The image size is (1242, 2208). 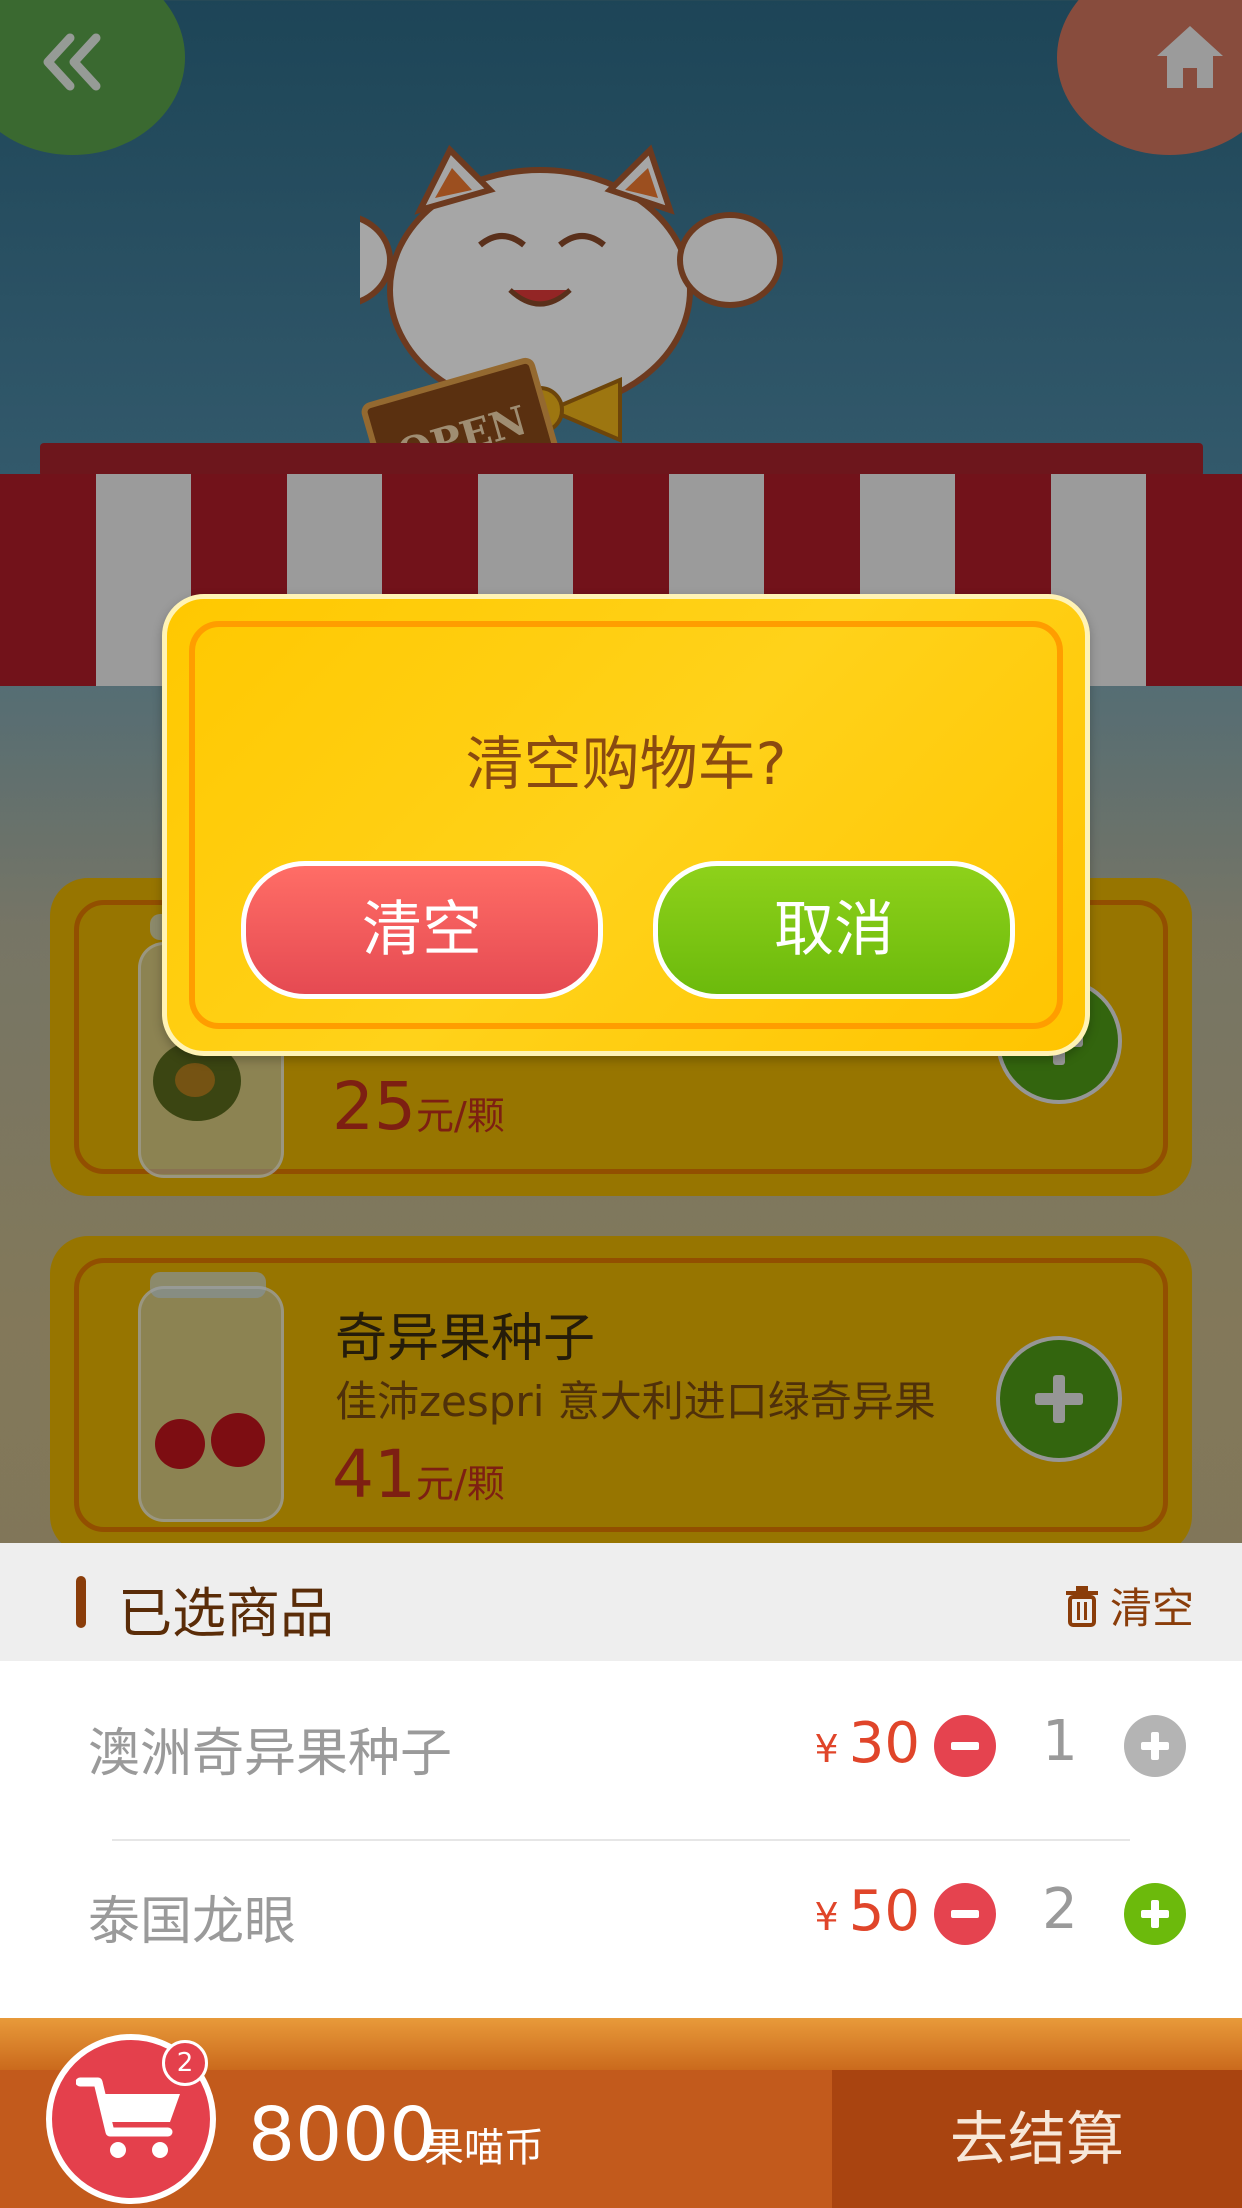 What do you see at coordinates (226, 1613) in the screenshot?
I see `selected-items-title: 已选商品` at bounding box center [226, 1613].